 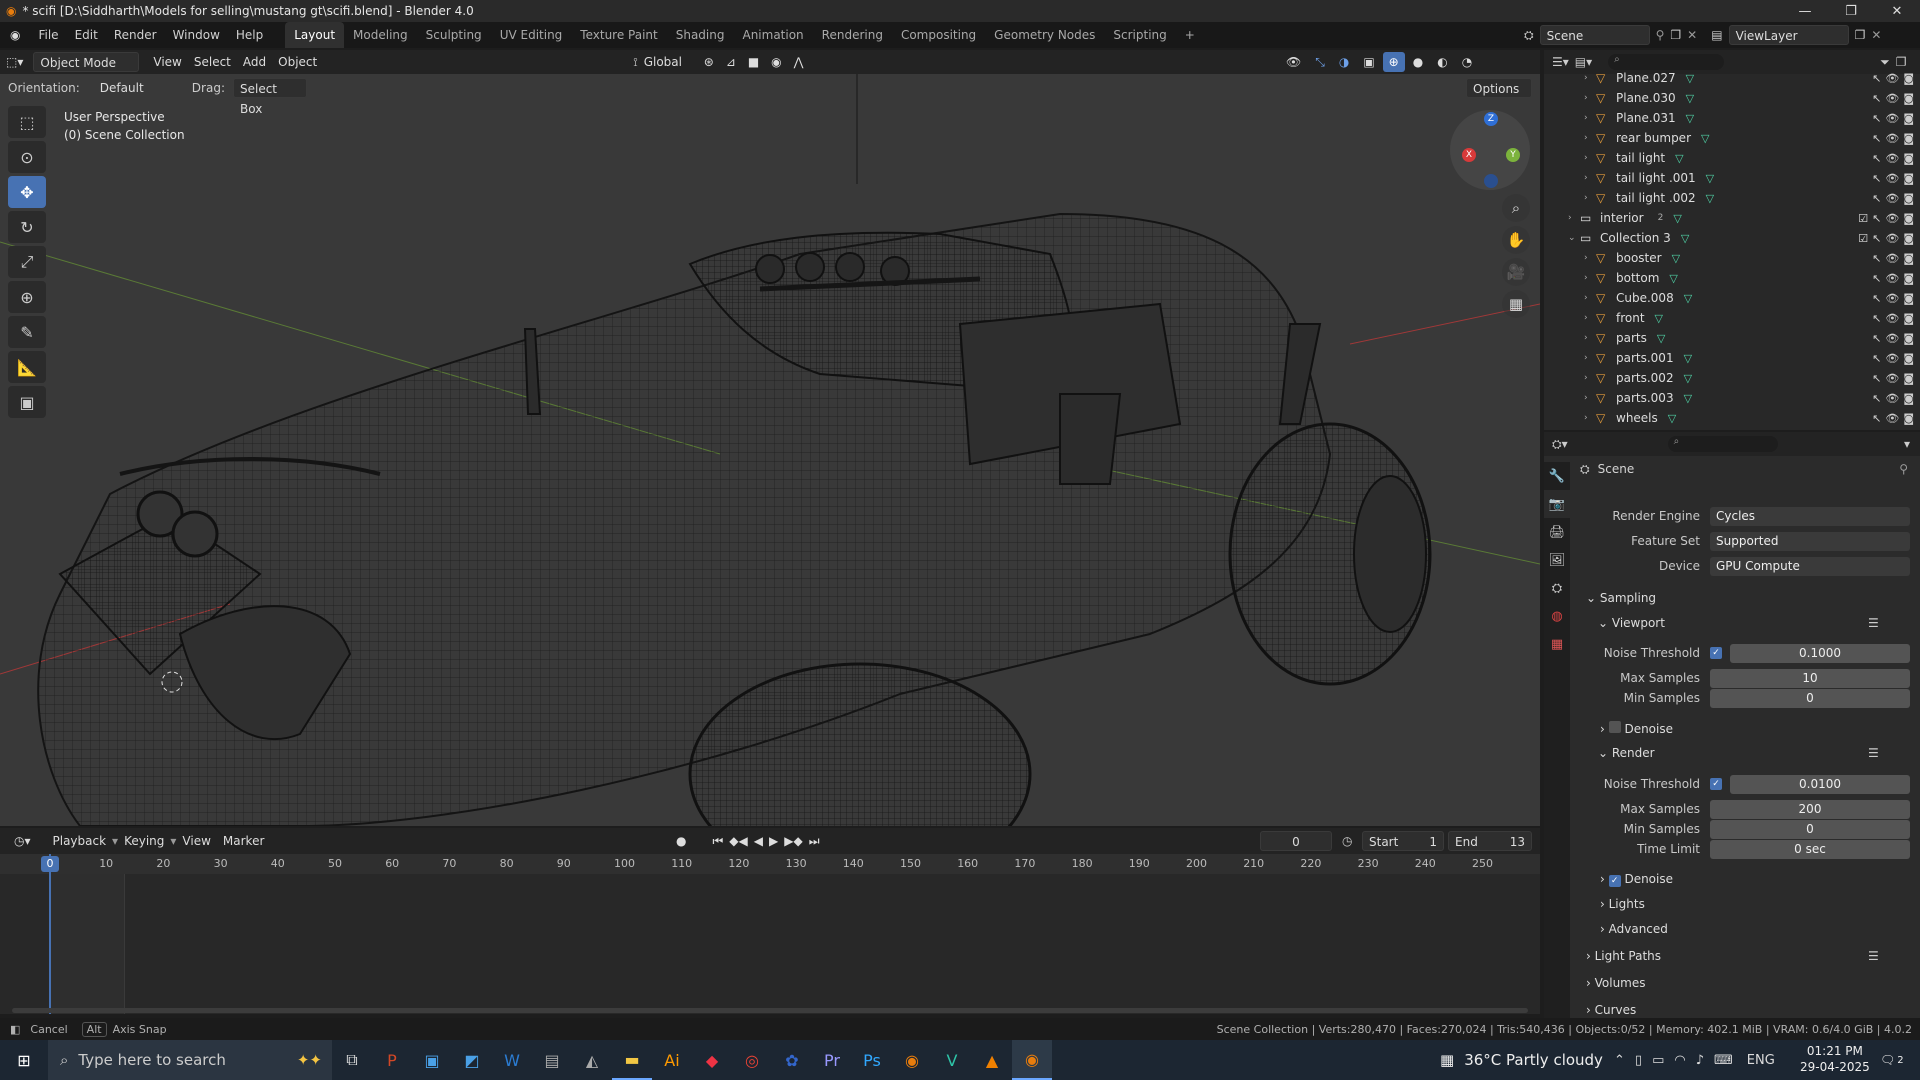 What do you see at coordinates (1810, 541) in the screenshot?
I see `feature-set-dropdown: Supported` at bounding box center [1810, 541].